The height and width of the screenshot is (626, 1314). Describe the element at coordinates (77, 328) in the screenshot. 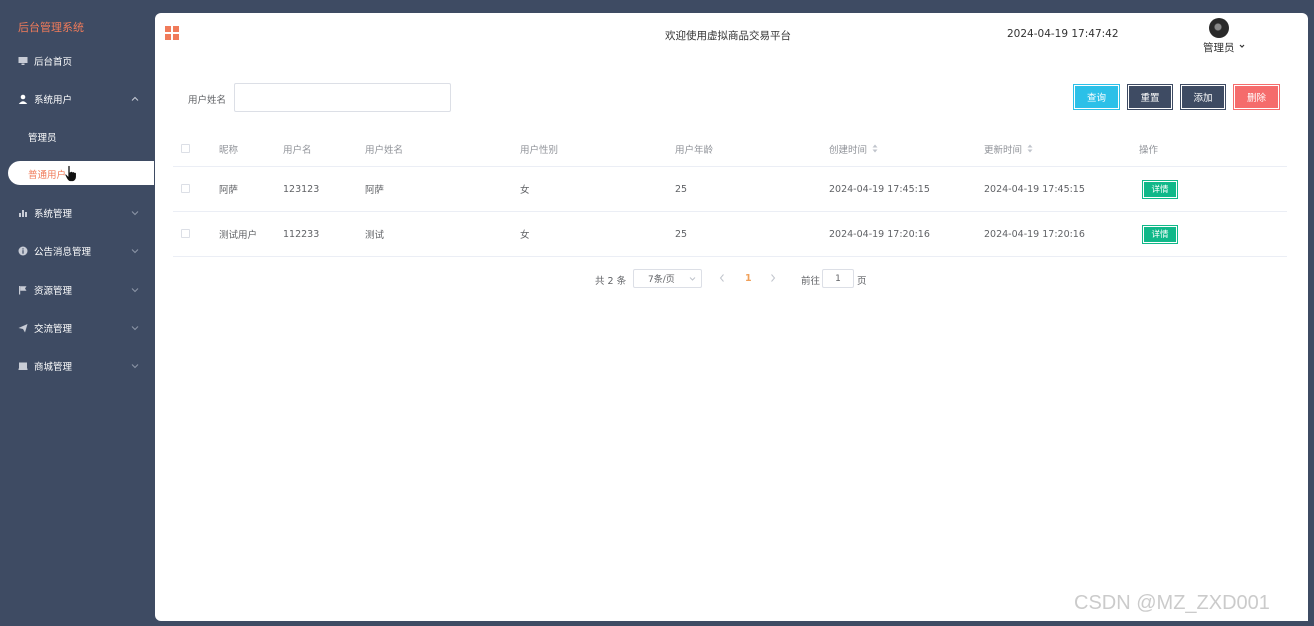

I see `sidebar-item-communication: 交流管理` at that location.